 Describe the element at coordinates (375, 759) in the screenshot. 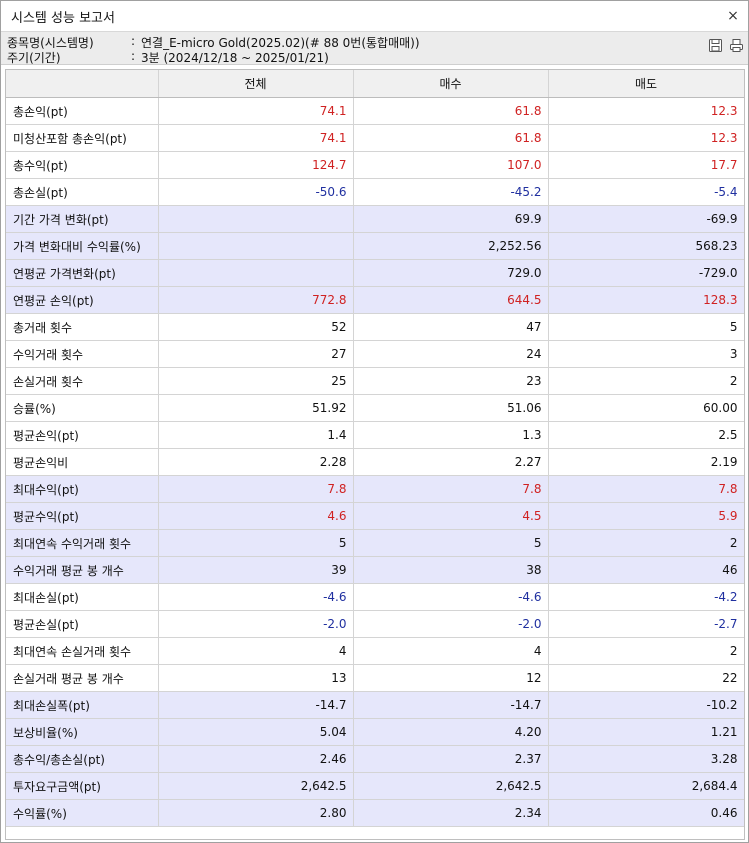

I see `table-row: 총수익/총손실(pt) 2.46 2.37 3.28` at that location.